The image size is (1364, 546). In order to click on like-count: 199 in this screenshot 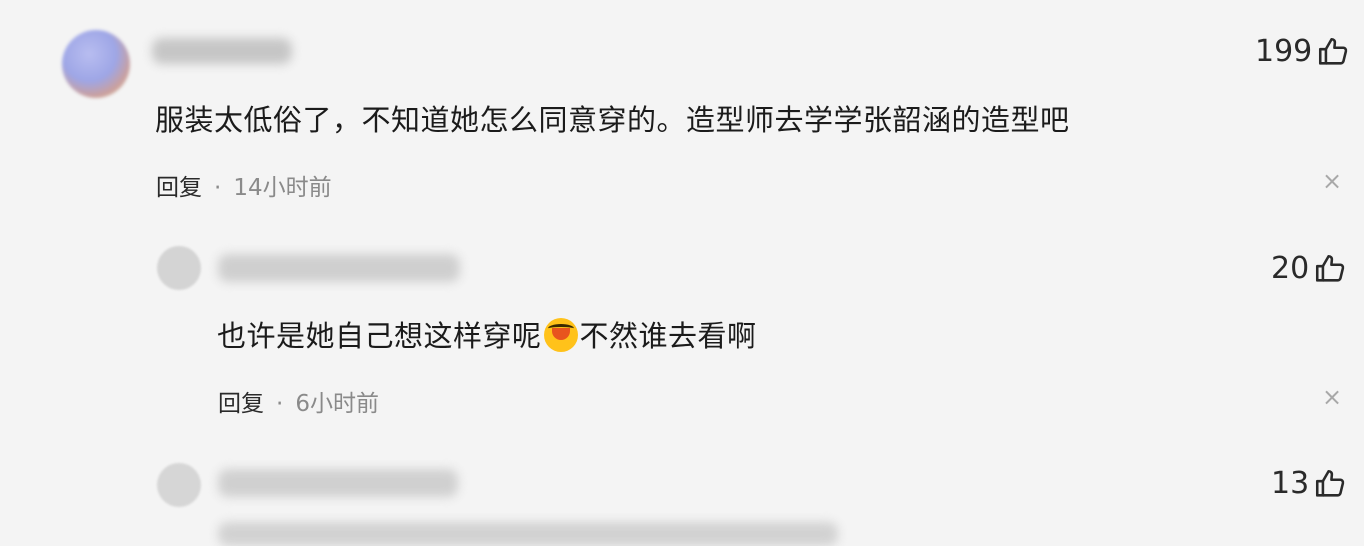, I will do `click(1284, 51)`.